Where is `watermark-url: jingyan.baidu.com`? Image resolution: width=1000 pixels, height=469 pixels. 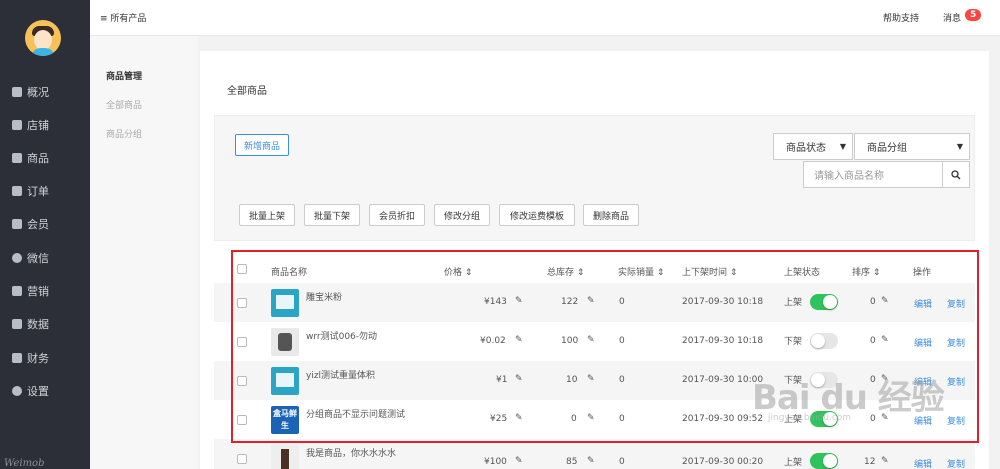
watermark-url: jingyan.baidu.com is located at coordinates (810, 418).